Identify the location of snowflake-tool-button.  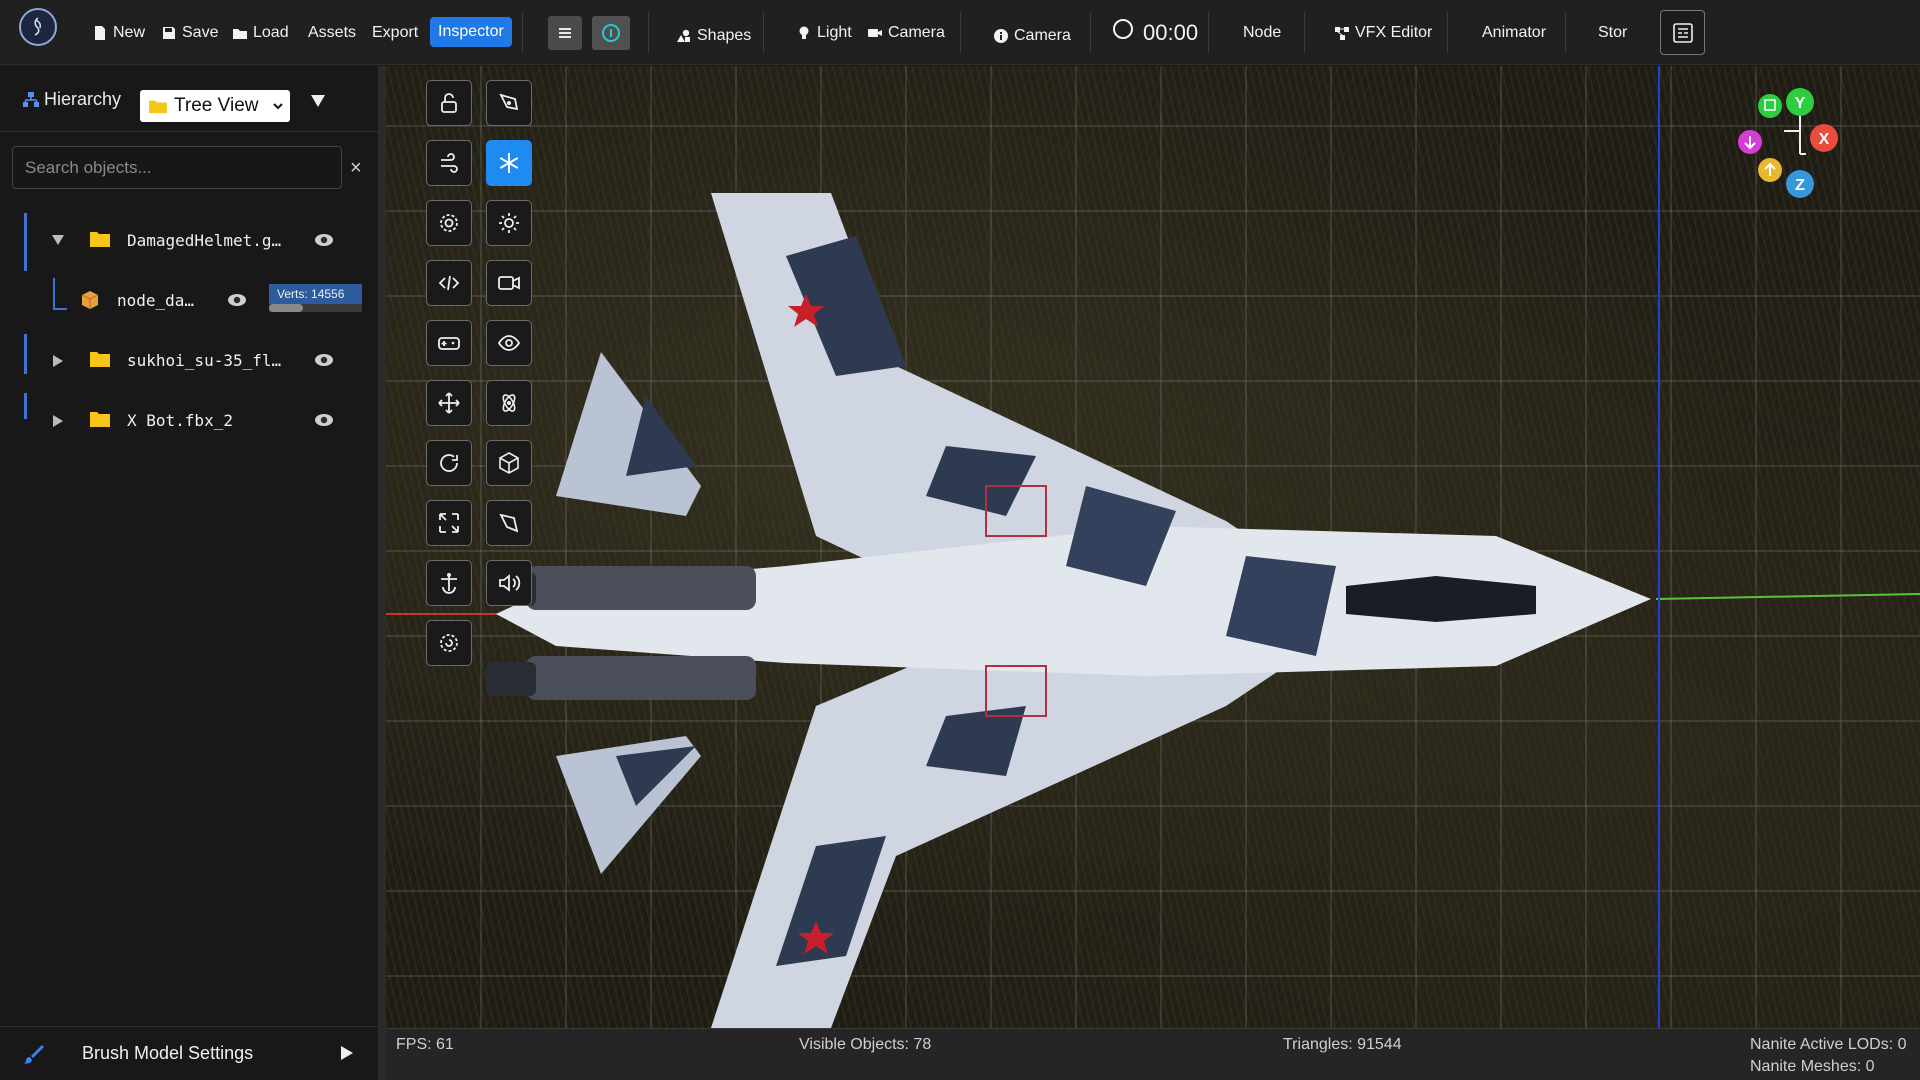
(509, 163).